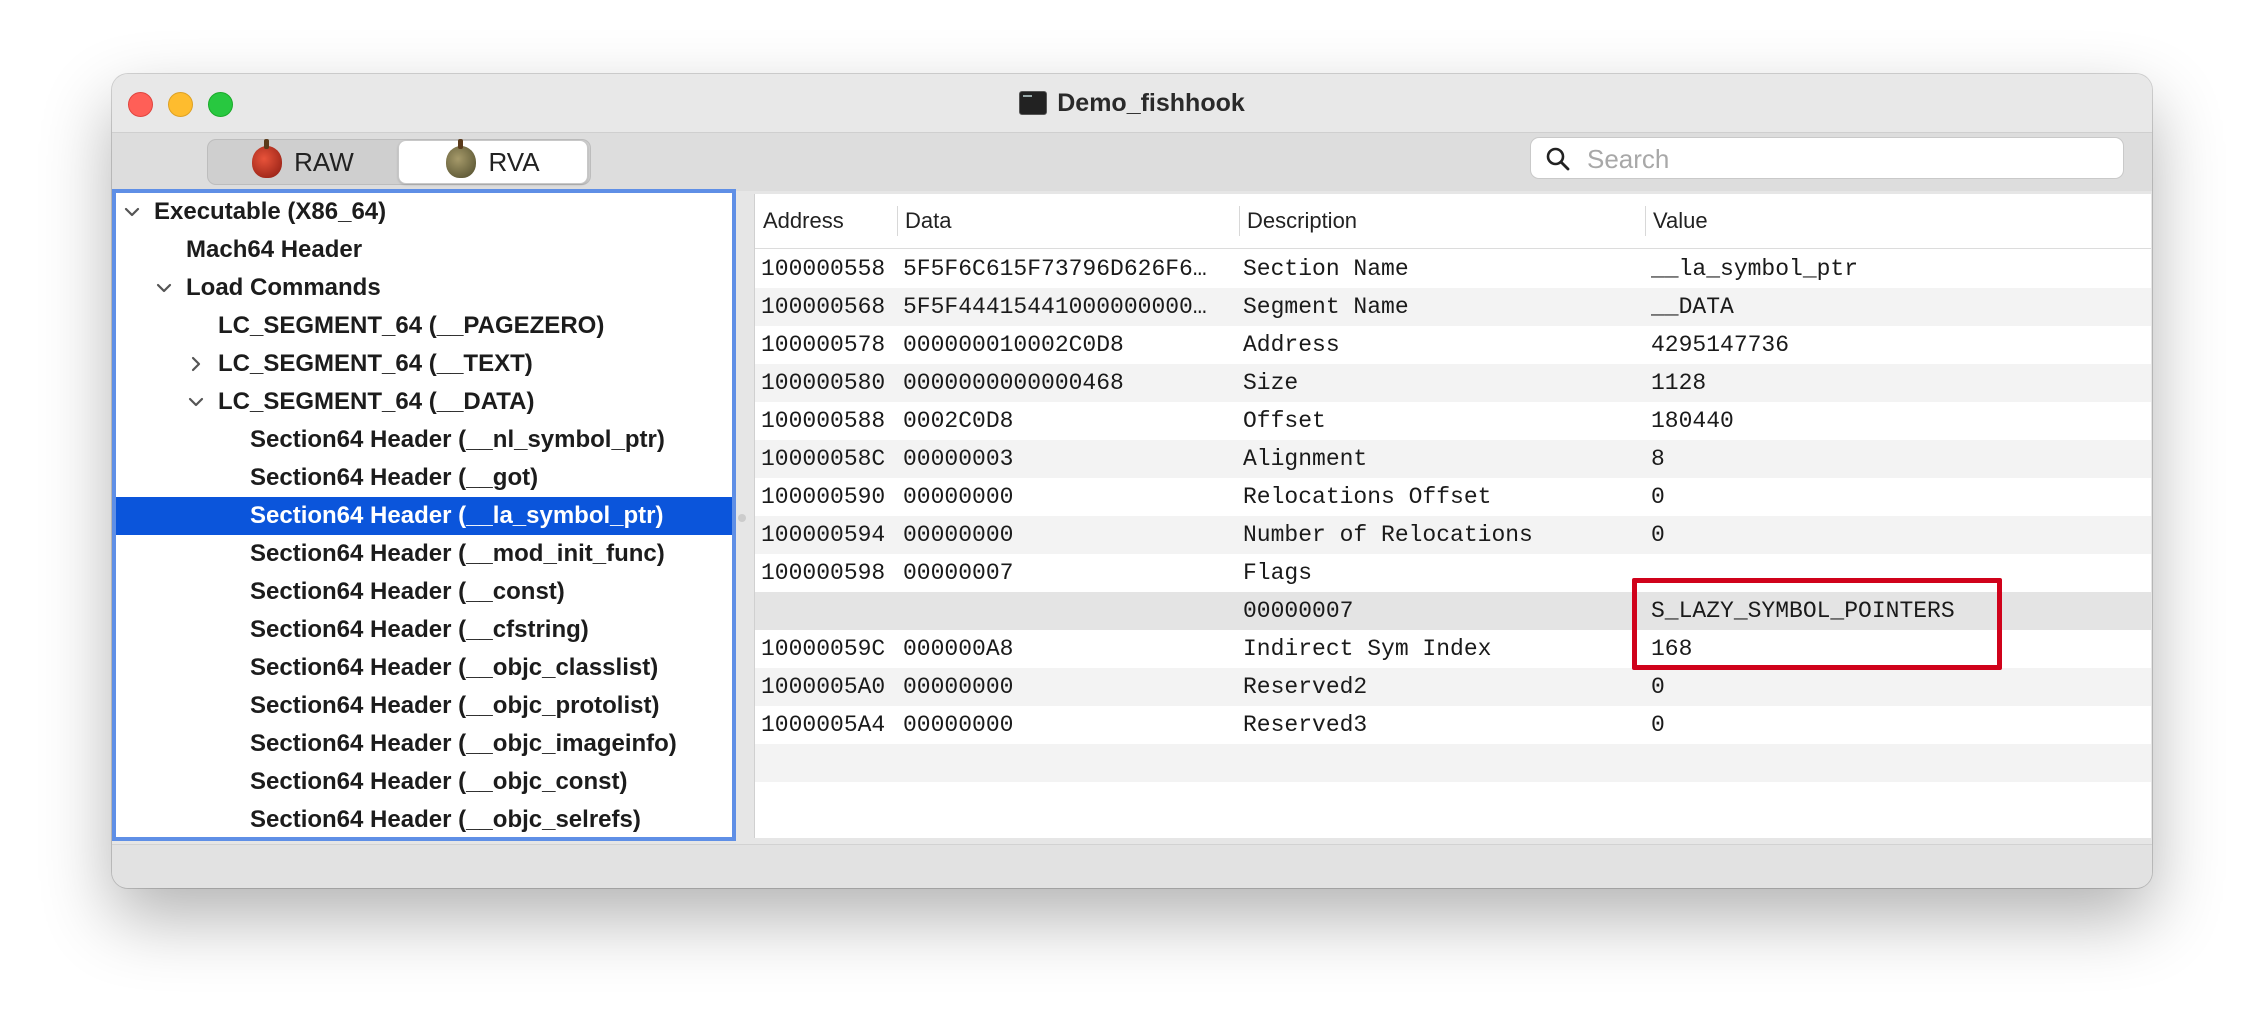 The width and height of the screenshot is (2262, 1036). What do you see at coordinates (1326, 269) in the screenshot?
I see `description-cell: Section Name` at bounding box center [1326, 269].